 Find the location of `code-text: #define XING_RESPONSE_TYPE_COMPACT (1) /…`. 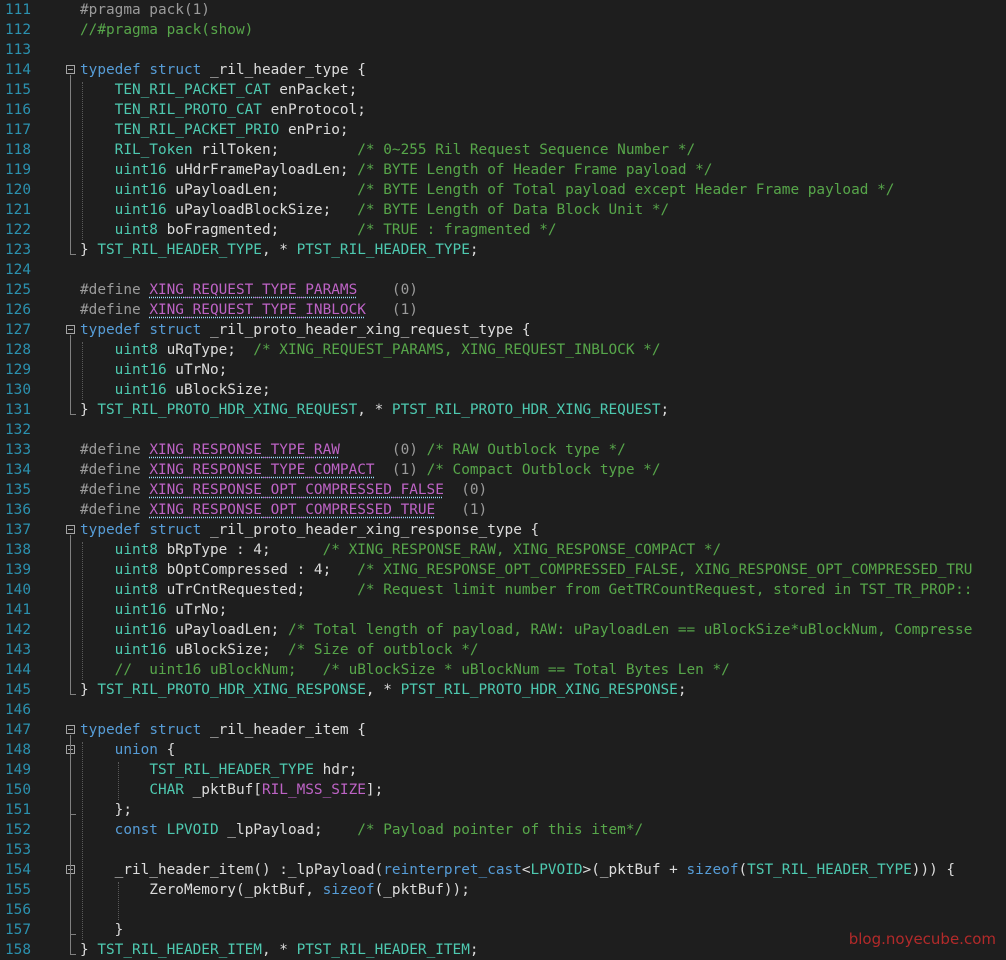

code-text: #define XING_RESPONSE_TYPE_COMPACT (1) /… is located at coordinates (370, 470).